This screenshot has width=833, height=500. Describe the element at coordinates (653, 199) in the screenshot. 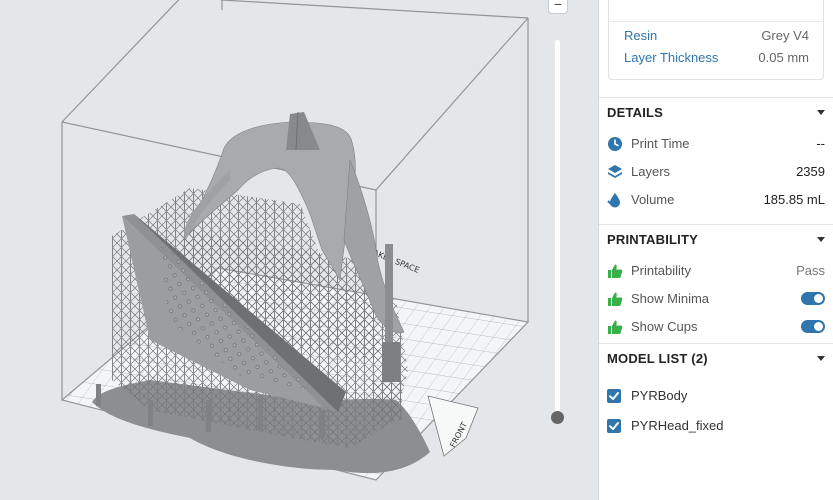

I see `volume-label: Volume` at that location.